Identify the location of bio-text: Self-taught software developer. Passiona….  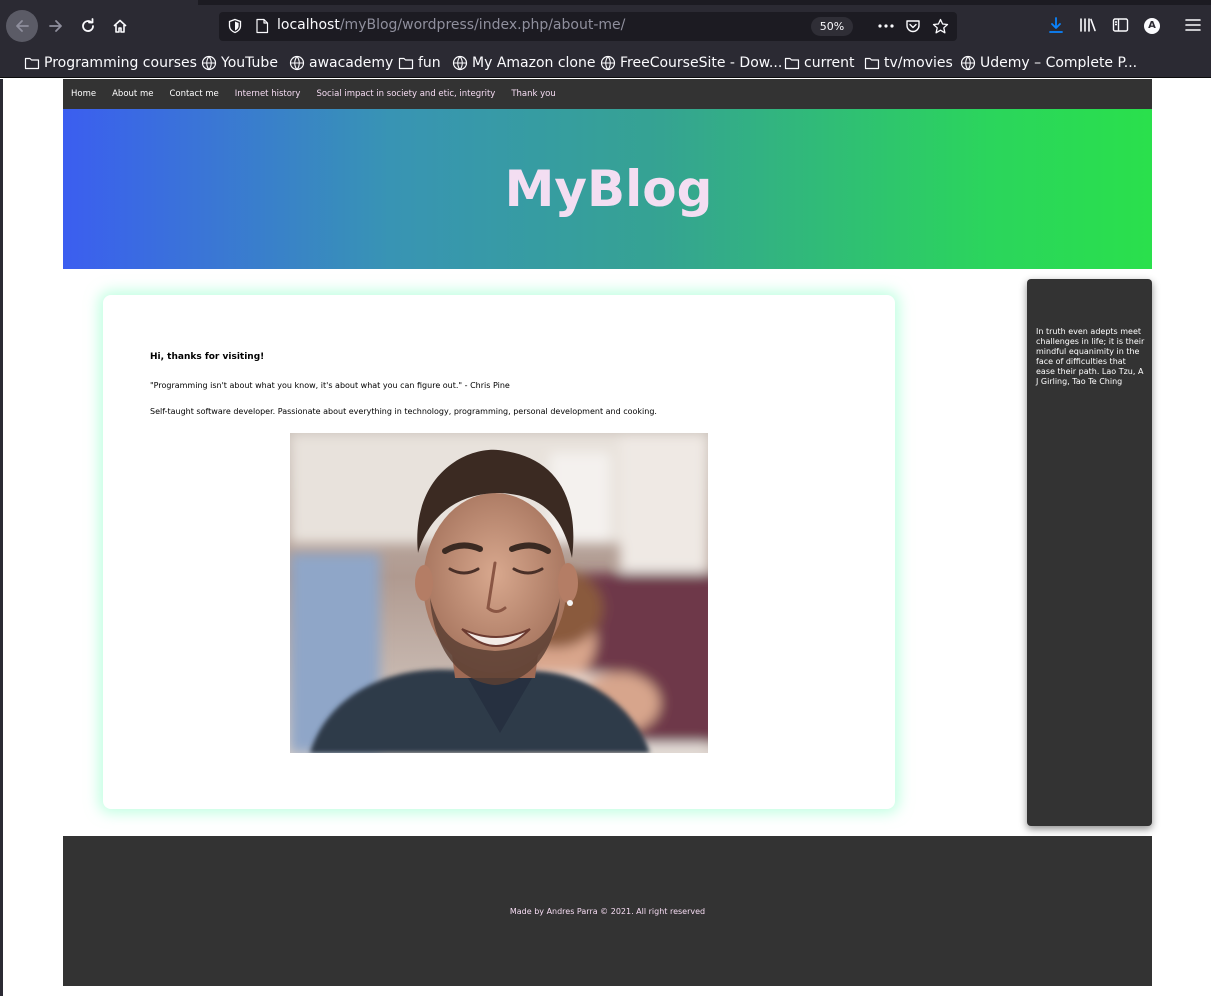
(403, 411).